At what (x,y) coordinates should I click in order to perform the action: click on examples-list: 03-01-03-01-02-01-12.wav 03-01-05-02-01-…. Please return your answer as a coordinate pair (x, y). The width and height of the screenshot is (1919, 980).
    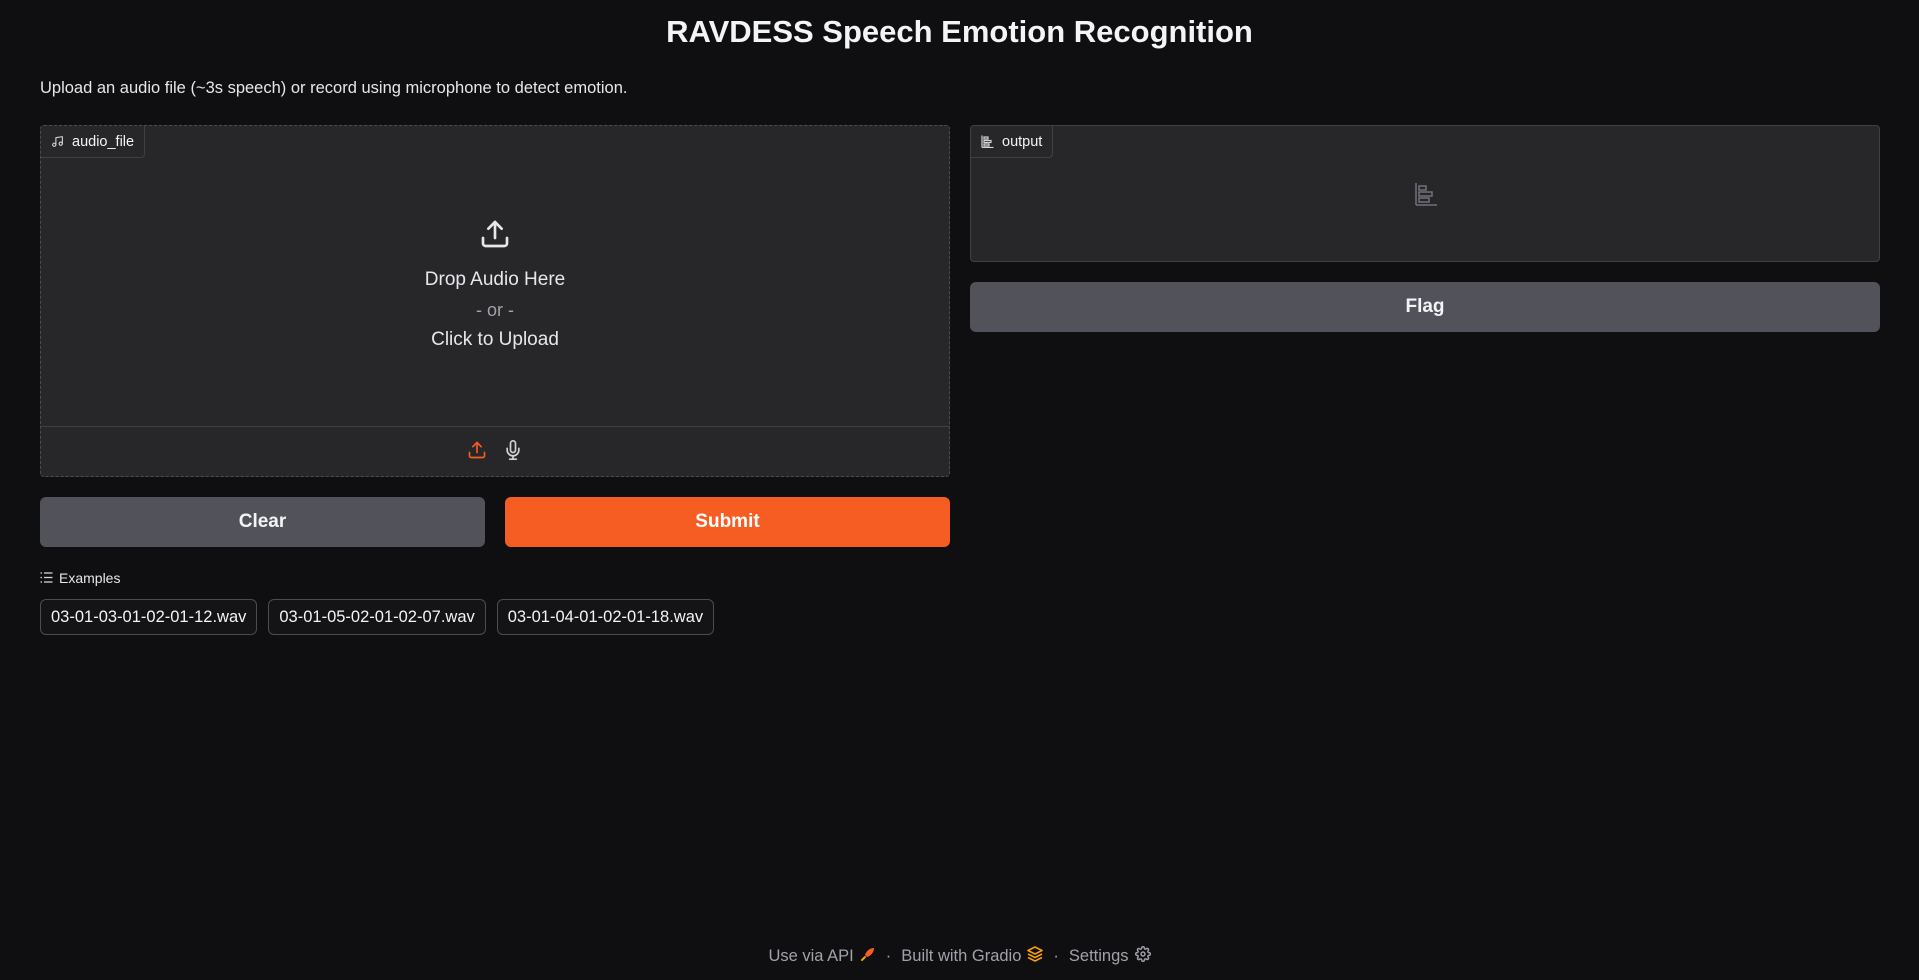
    Looking at the image, I should click on (377, 617).